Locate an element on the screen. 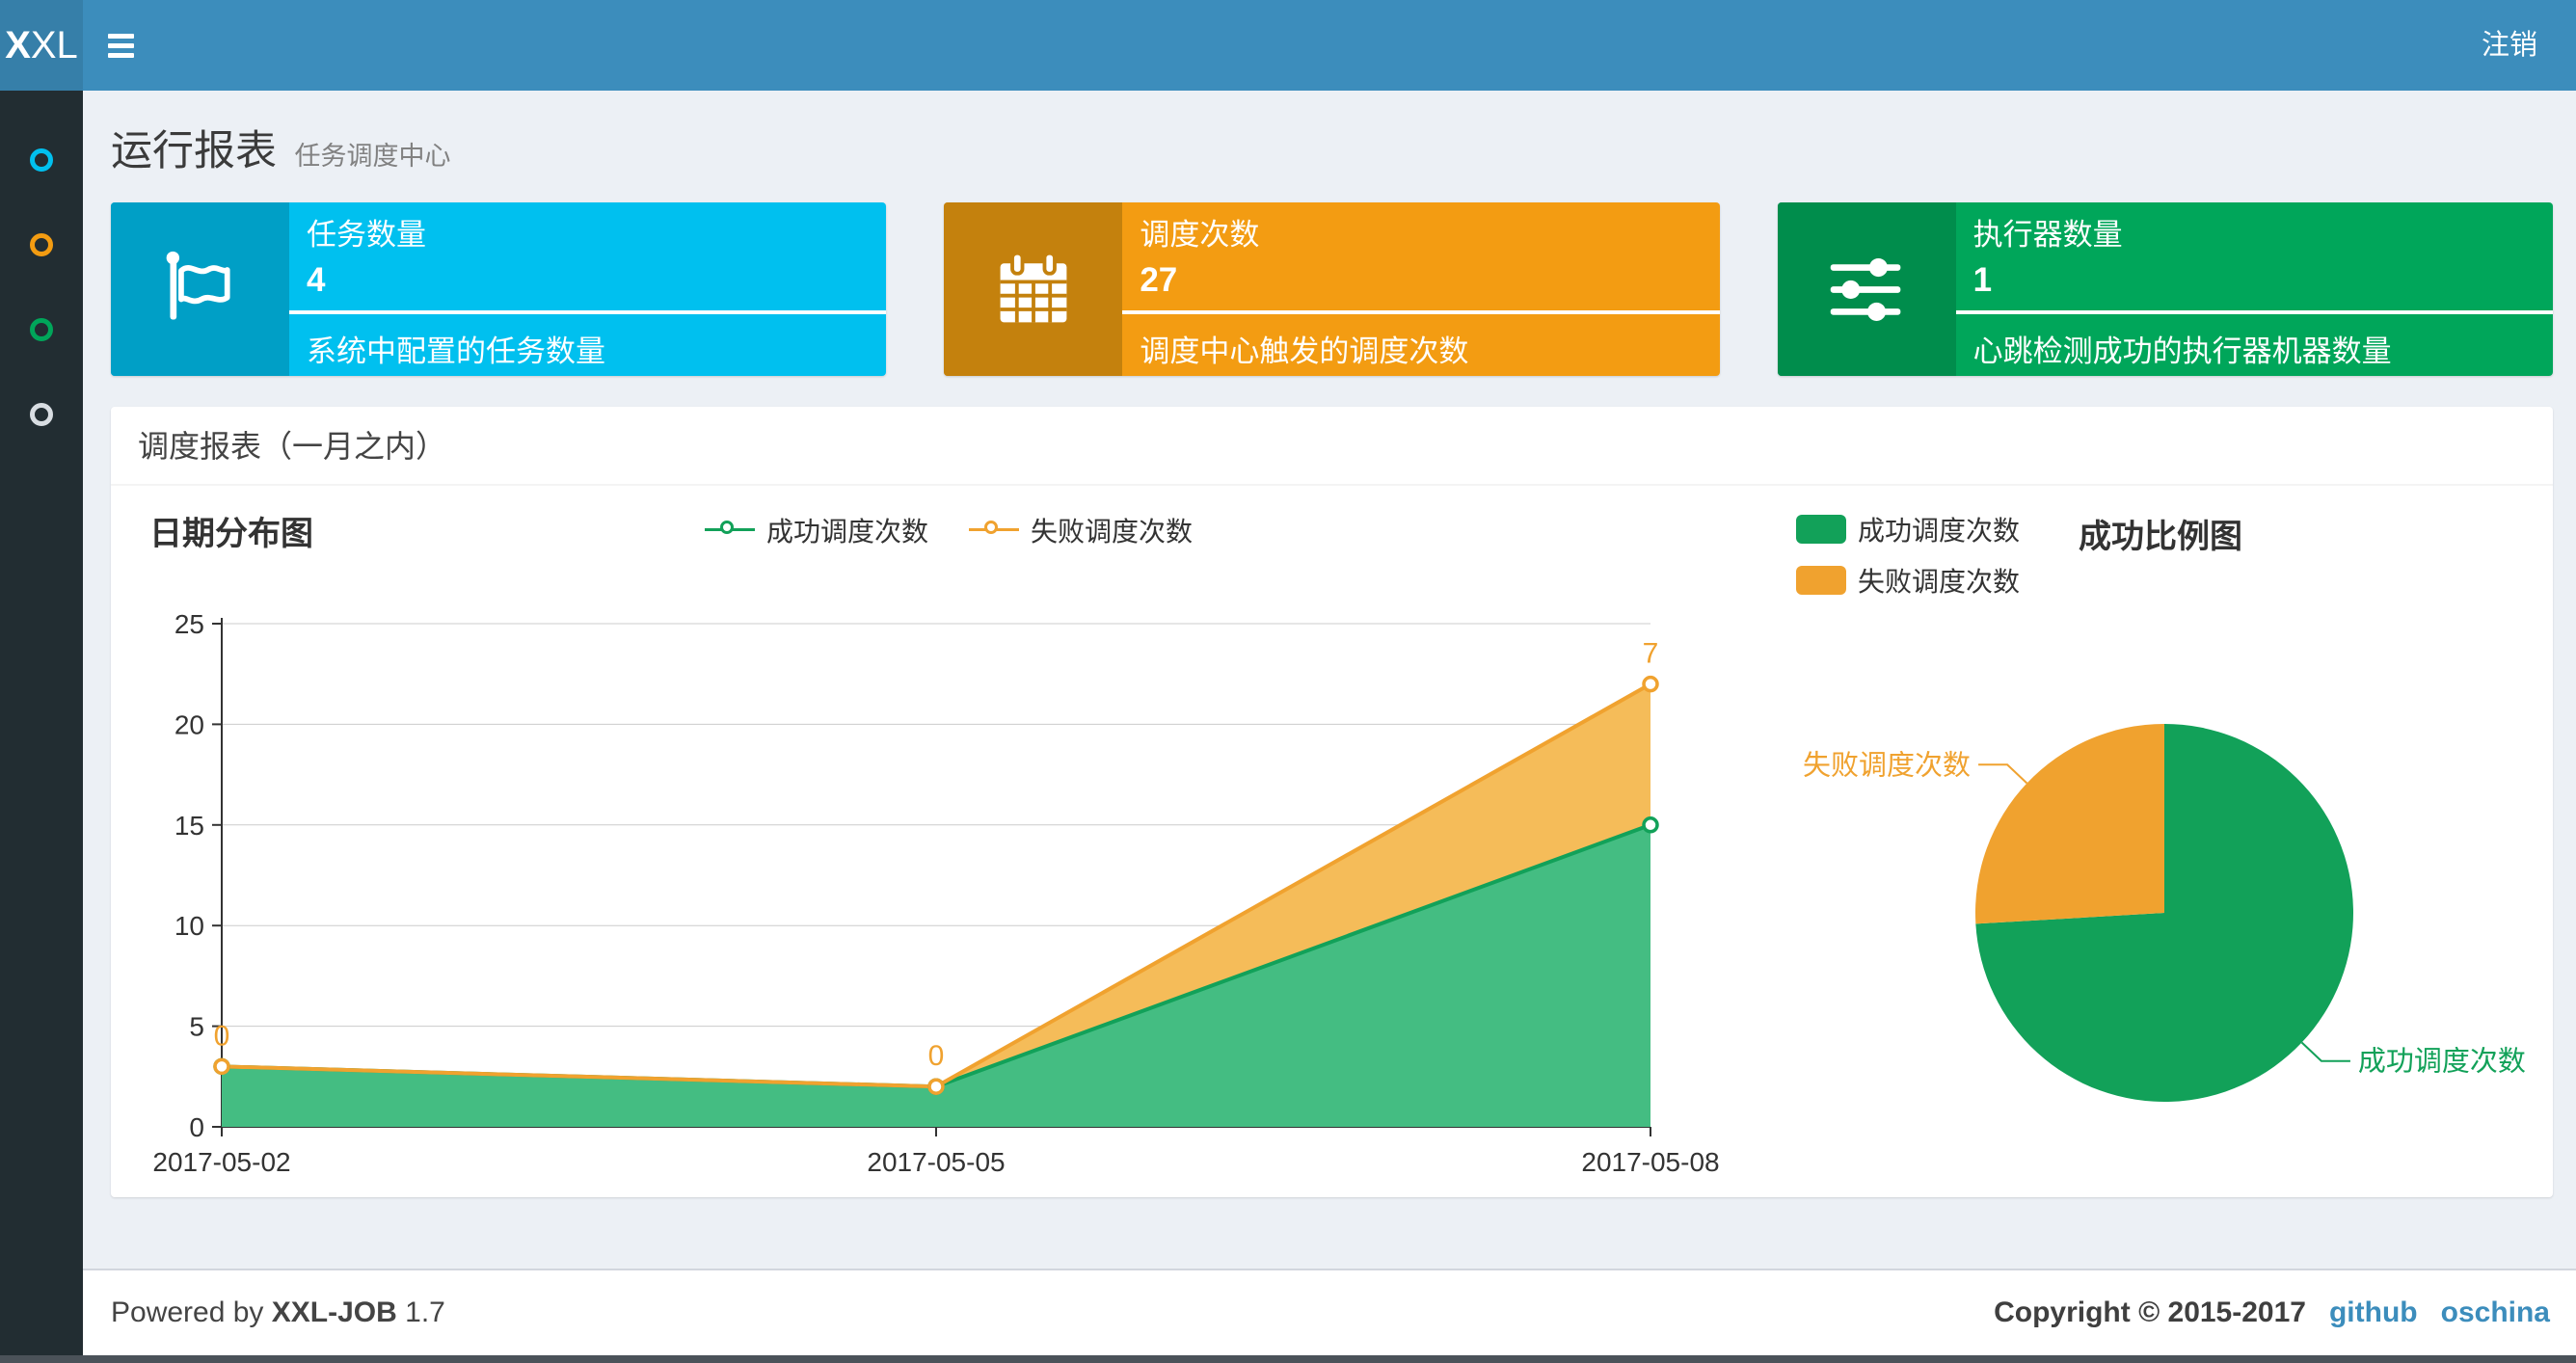 This screenshot has height=1363, width=2576. panel-title: 调度报表（一月之内） is located at coordinates (1332, 446).